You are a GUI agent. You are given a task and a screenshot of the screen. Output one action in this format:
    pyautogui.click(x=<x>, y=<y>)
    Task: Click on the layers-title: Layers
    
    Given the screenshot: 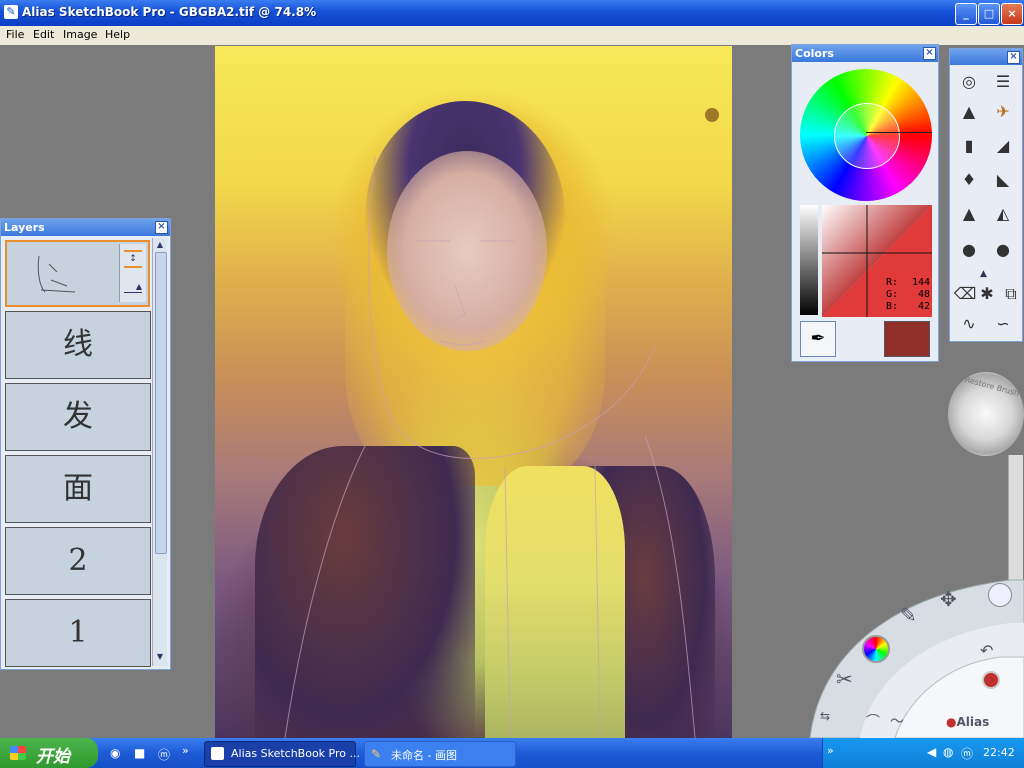 What is the action you would take?
    pyautogui.click(x=24, y=227)
    